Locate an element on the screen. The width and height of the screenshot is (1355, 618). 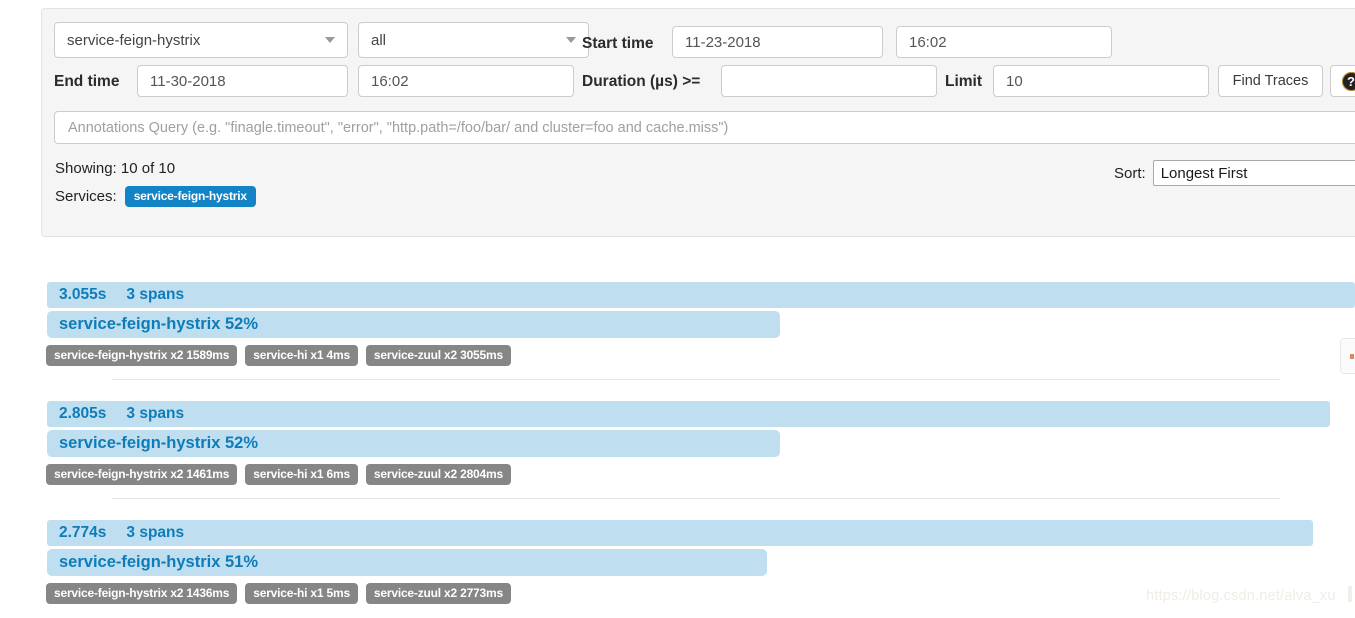
start-clock-input is located at coordinates (1004, 42).